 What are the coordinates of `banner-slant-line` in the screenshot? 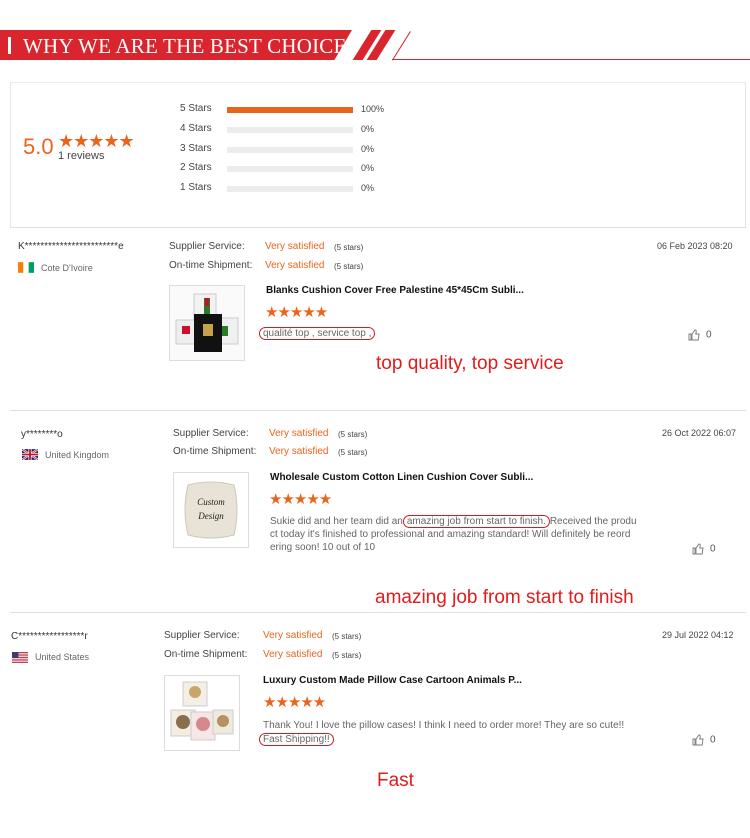 It's located at (401, 46).